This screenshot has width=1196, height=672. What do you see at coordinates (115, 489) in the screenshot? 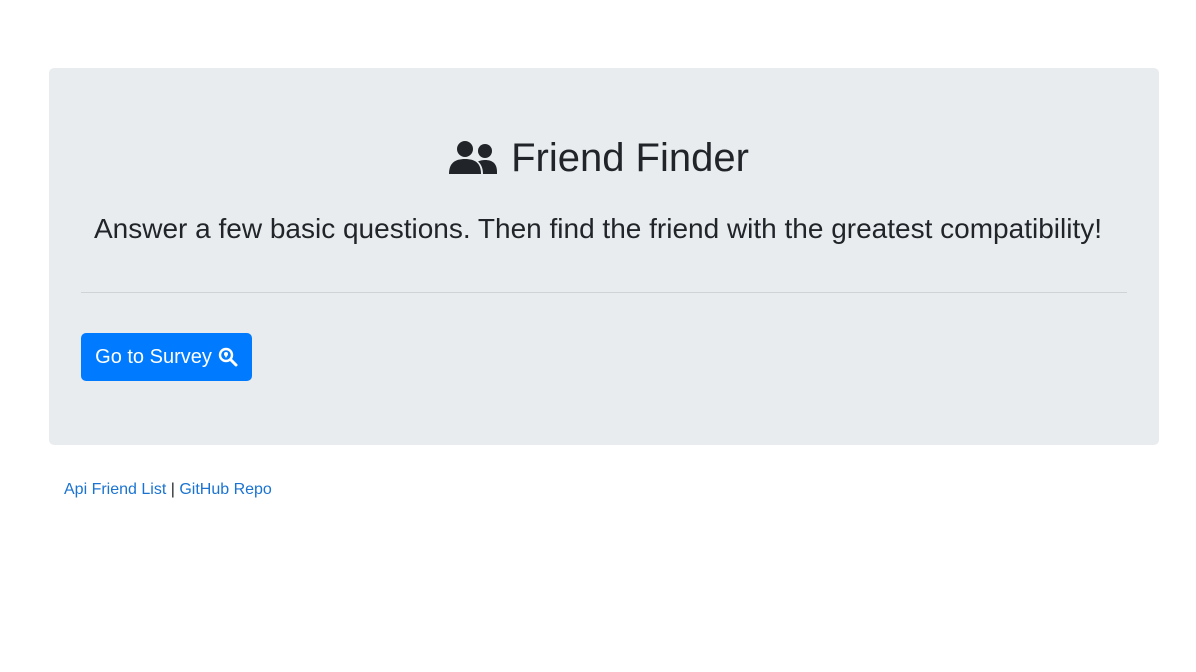
I see `api-friend-list-link: Api Friend List` at bounding box center [115, 489].